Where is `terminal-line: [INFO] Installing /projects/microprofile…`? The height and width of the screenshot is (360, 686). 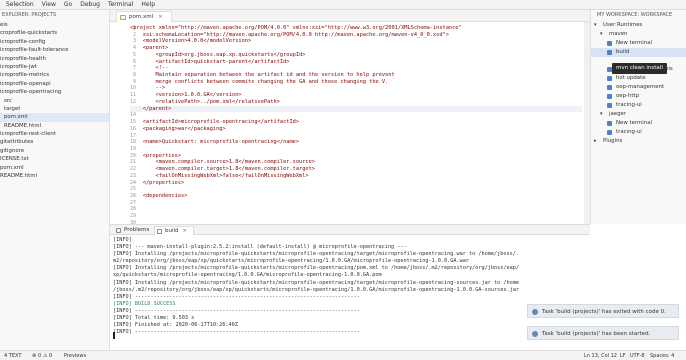
terminal-line: [INFO] Installing /projects/microprofile… is located at coordinates (316, 282).